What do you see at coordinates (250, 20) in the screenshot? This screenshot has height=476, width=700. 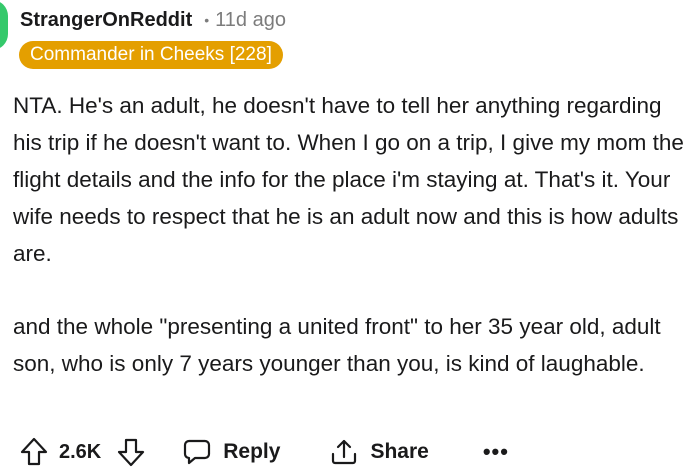 I see `comment-timestamp: 11d ago` at bounding box center [250, 20].